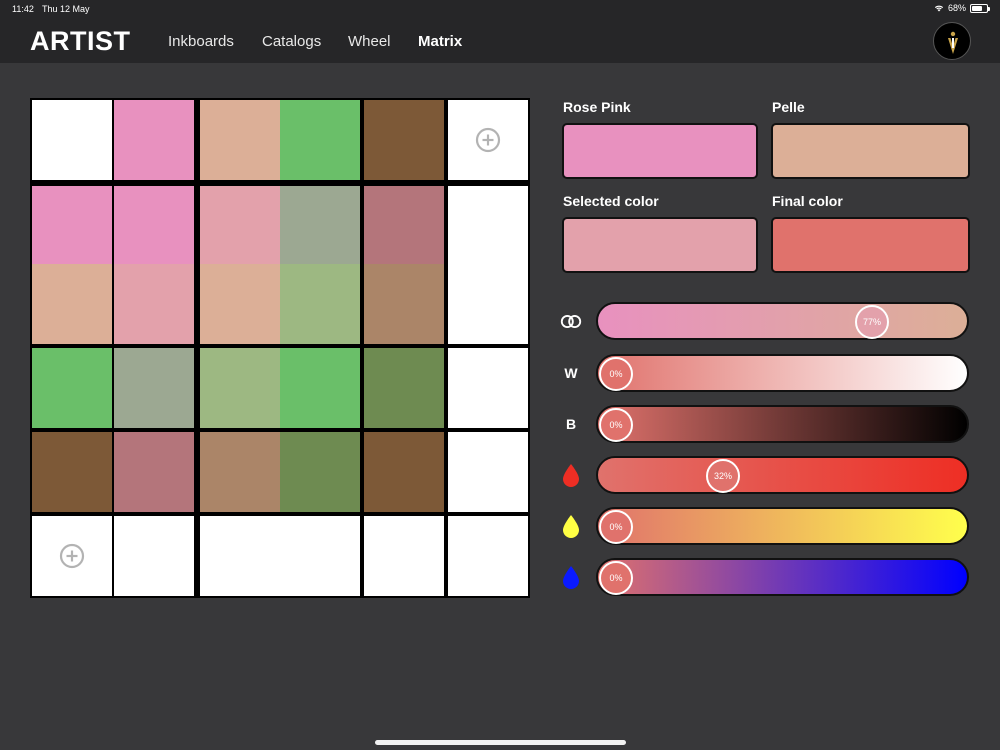  What do you see at coordinates (616, 527) in the screenshot?
I see `yellow-slider-thumb: 0%` at bounding box center [616, 527].